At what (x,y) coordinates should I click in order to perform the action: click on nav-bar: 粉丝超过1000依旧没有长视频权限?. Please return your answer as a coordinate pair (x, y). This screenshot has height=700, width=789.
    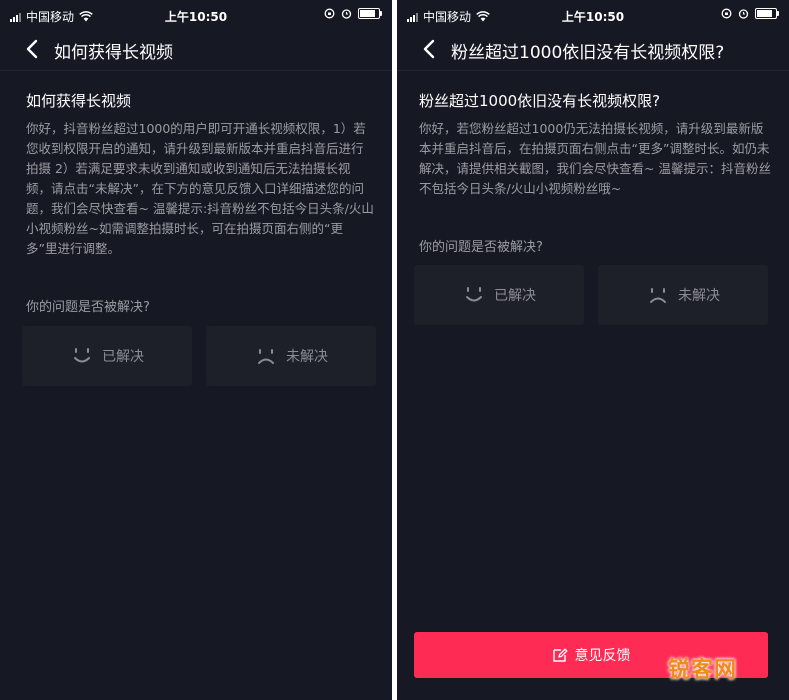
    Looking at the image, I should click on (593, 50).